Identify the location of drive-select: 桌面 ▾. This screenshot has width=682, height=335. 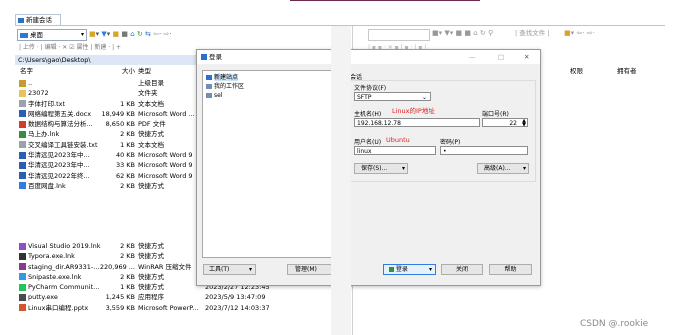
(52, 35).